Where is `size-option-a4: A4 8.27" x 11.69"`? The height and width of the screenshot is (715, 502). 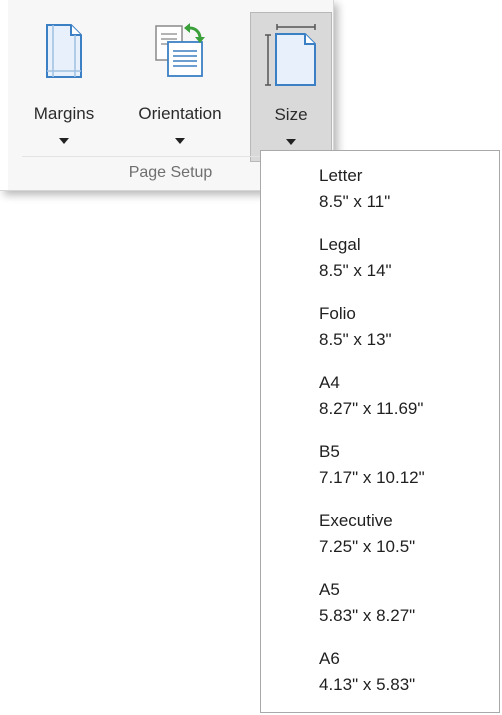 size-option-a4: A4 8.27" x 11.69" is located at coordinates (380, 396).